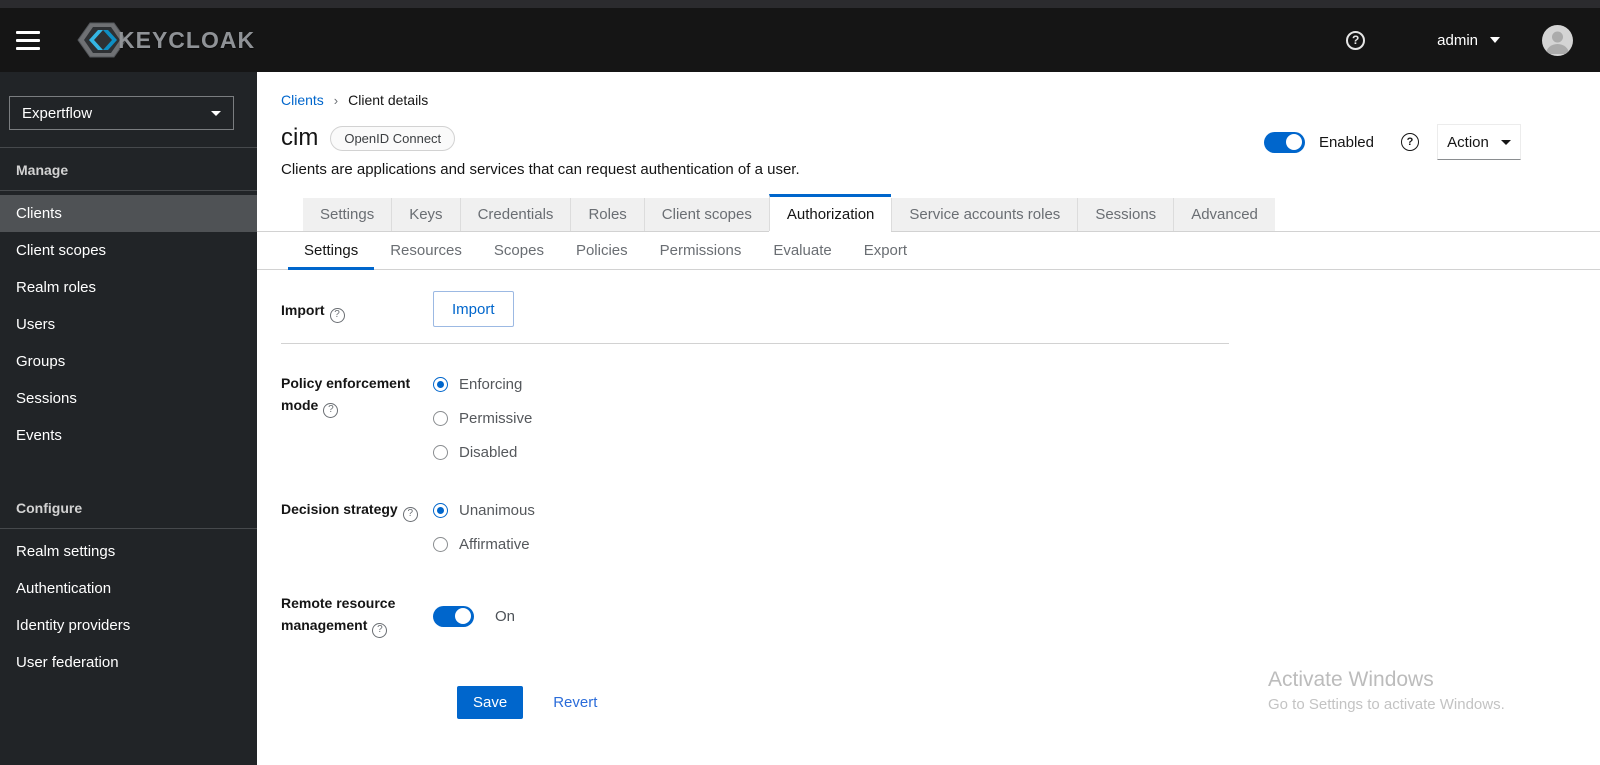 The height and width of the screenshot is (765, 1600). Describe the element at coordinates (505, 616) in the screenshot. I see `toggle-state-label: On` at that location.